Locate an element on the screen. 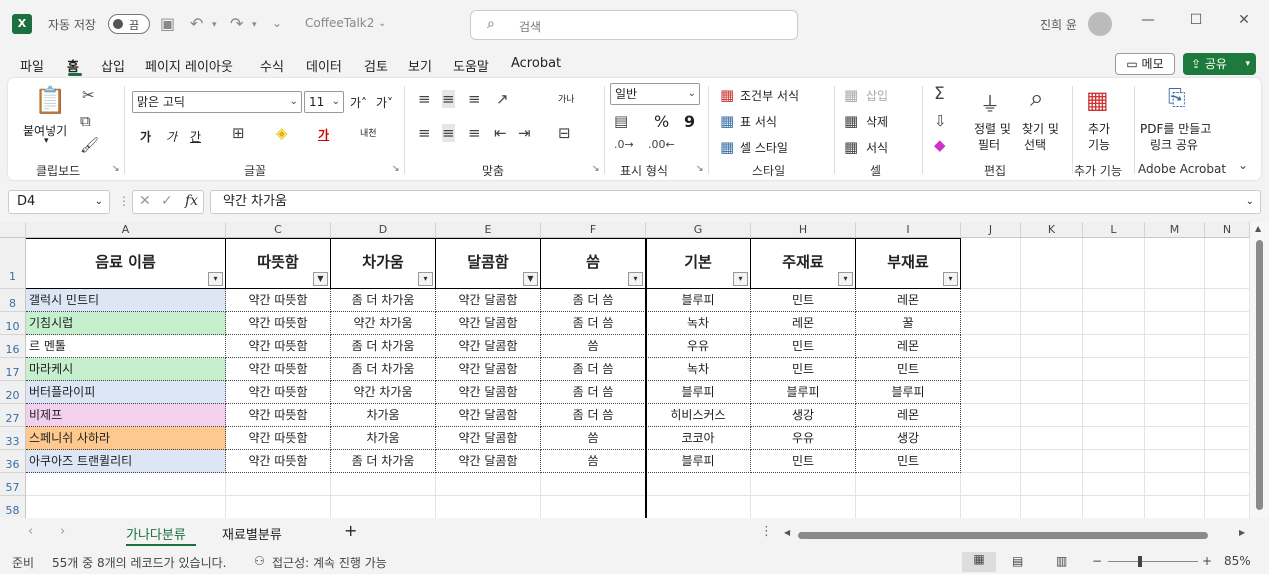 This screenshot has width=1269, height=574. column-header-a: A is located at coordinates (126, 230).